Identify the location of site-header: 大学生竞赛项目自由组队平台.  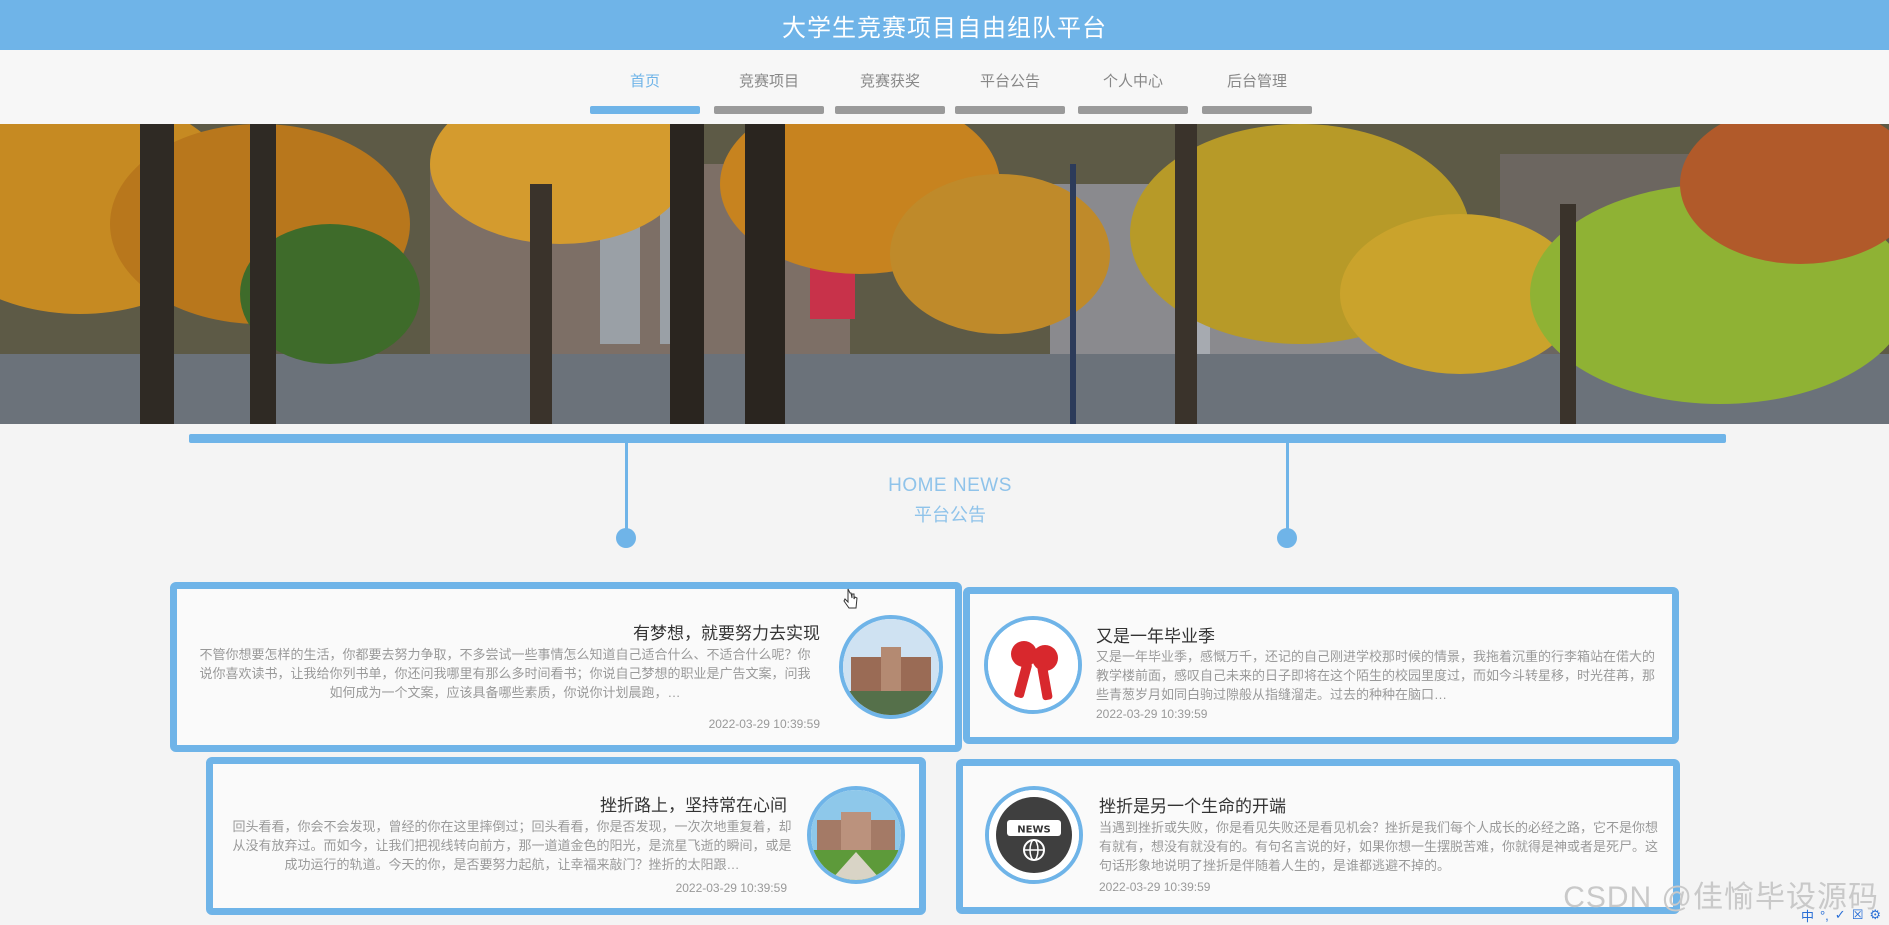
(944, 25).